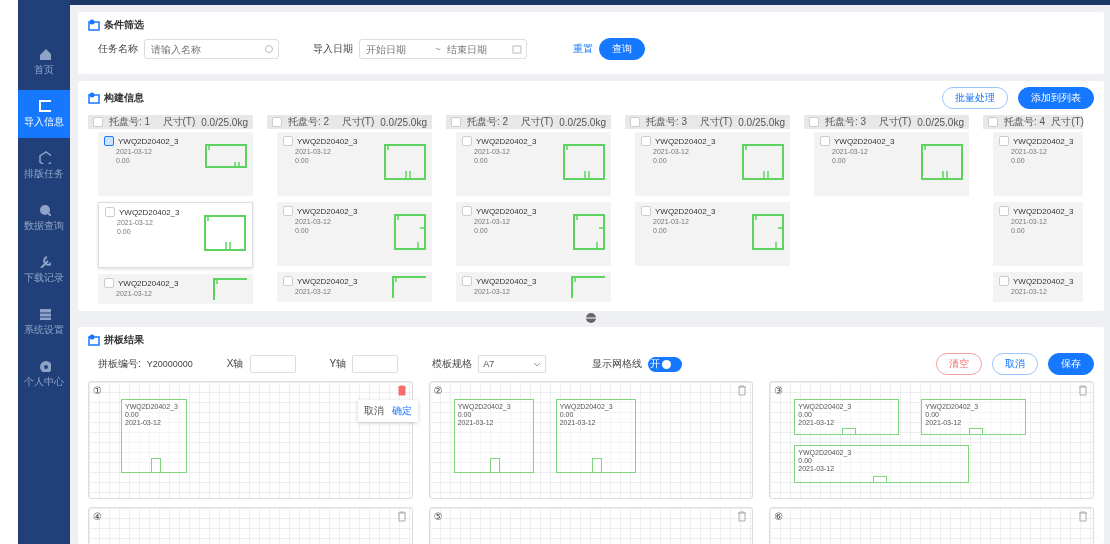  I want to click on pallet-label: 托盘号: 4, so click(1025, 122).